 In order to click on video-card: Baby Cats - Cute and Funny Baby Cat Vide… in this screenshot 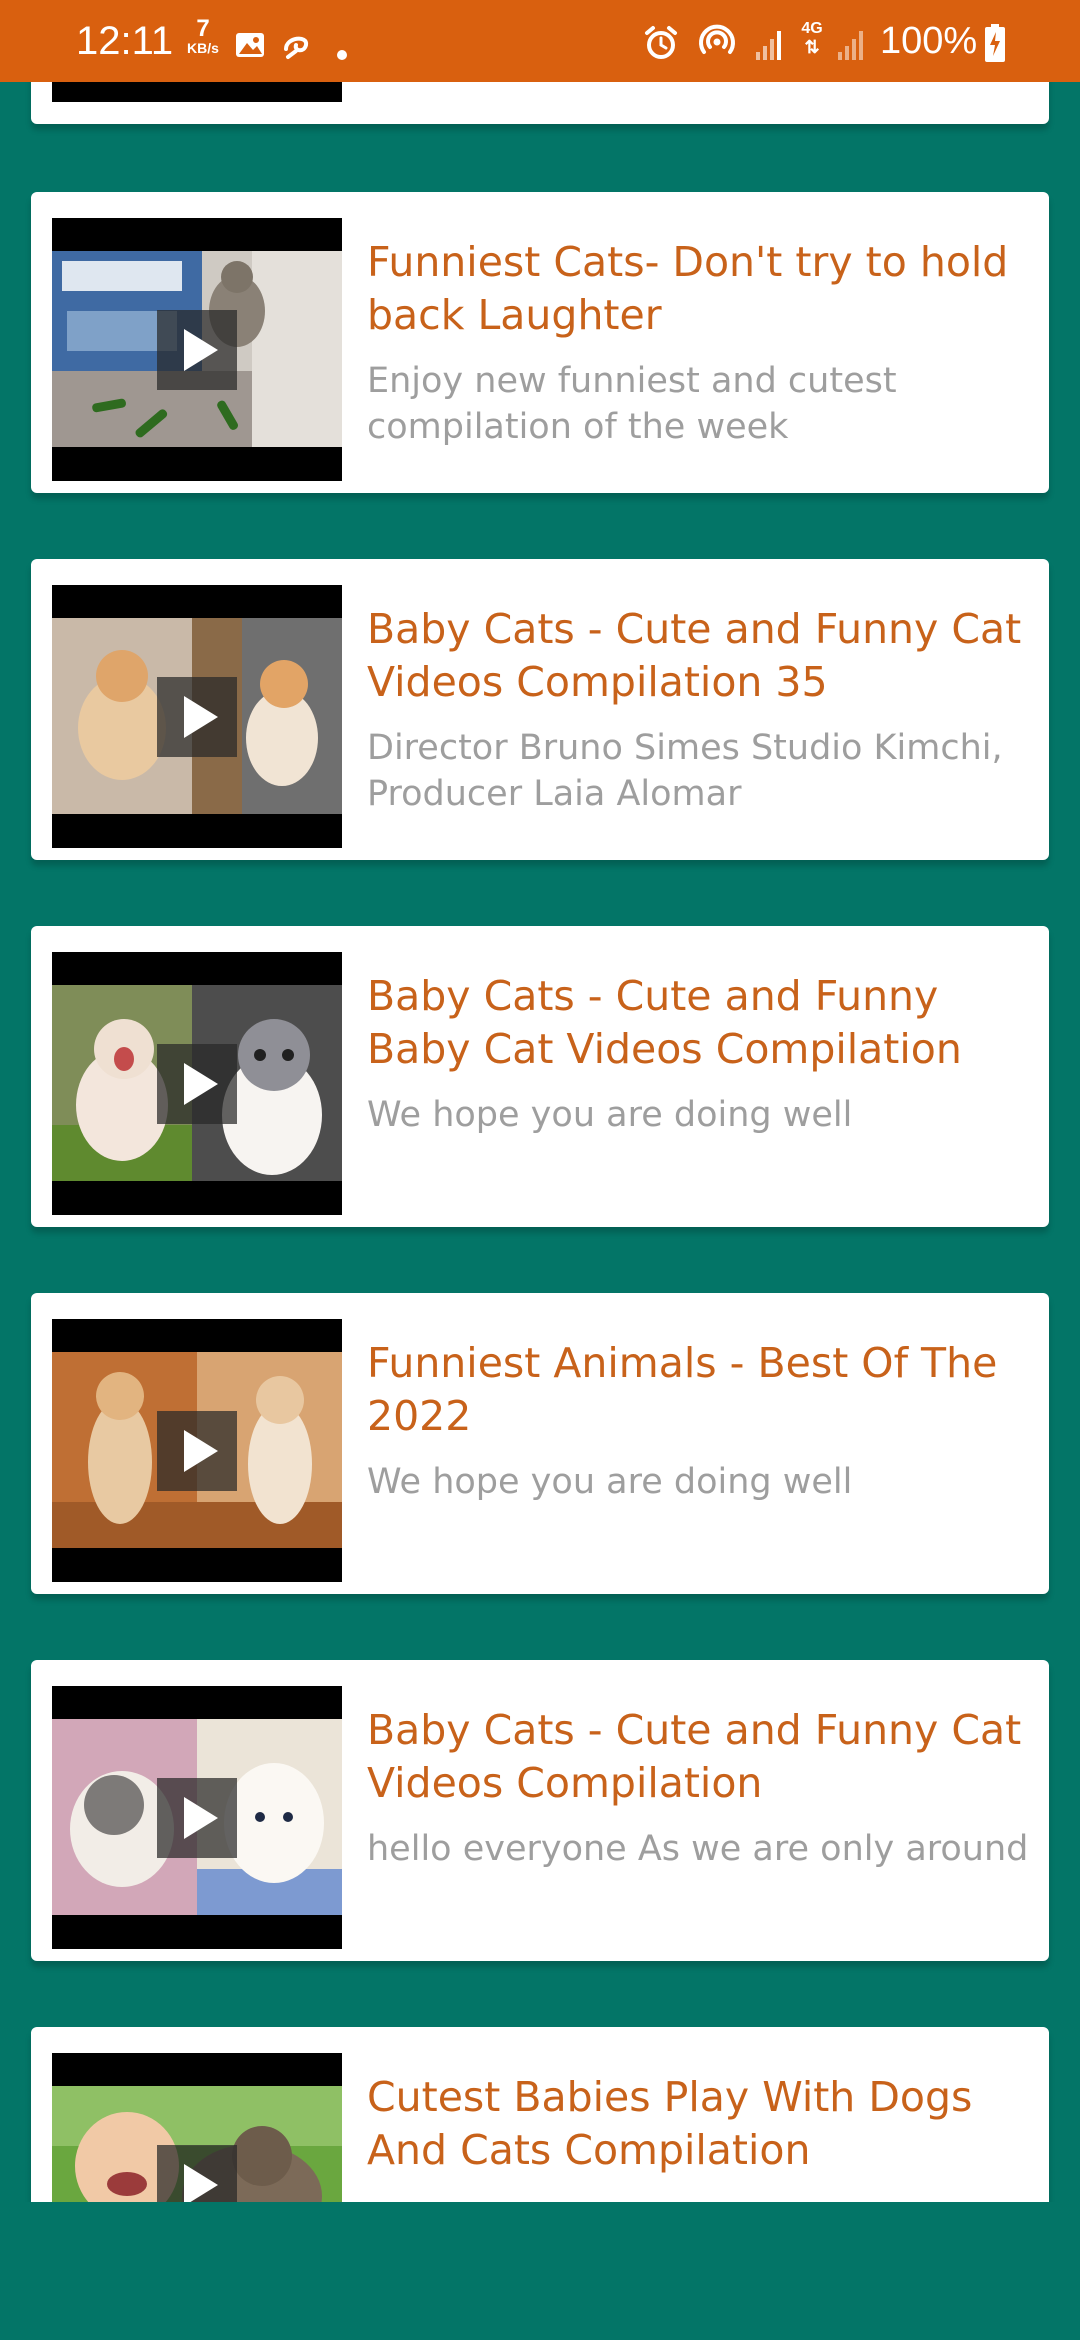, I will do `click(540, 1076)`.